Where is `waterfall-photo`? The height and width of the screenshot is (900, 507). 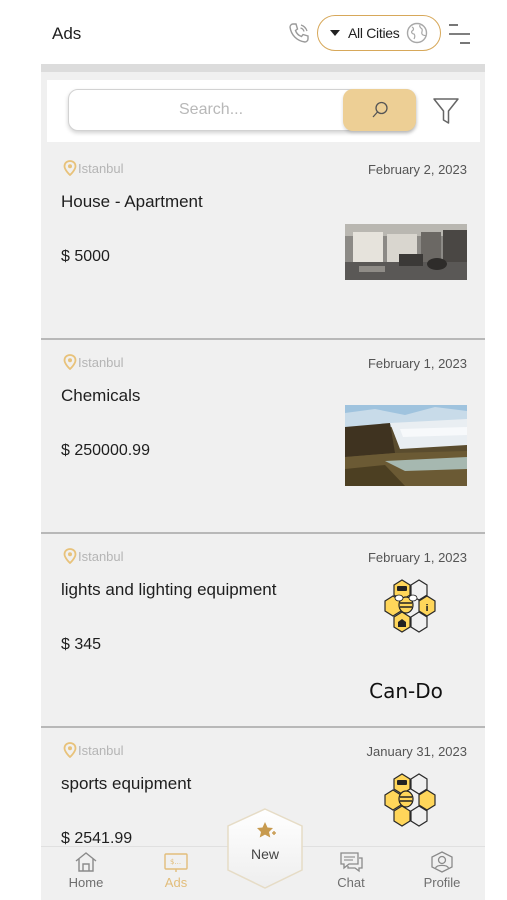
waterfall-photo is located at coordinates (406, 445).